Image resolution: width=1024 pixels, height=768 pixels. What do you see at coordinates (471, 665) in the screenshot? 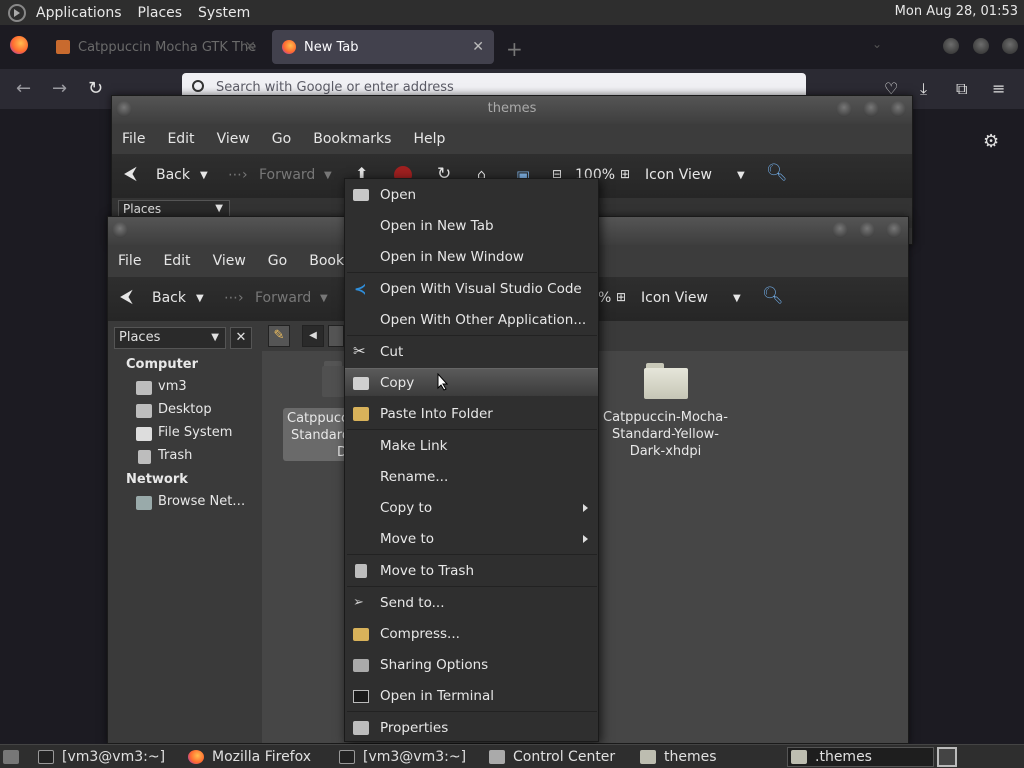
I see `menu-item-sharing-options: Sharing Options` at bounding box center [471, 665].